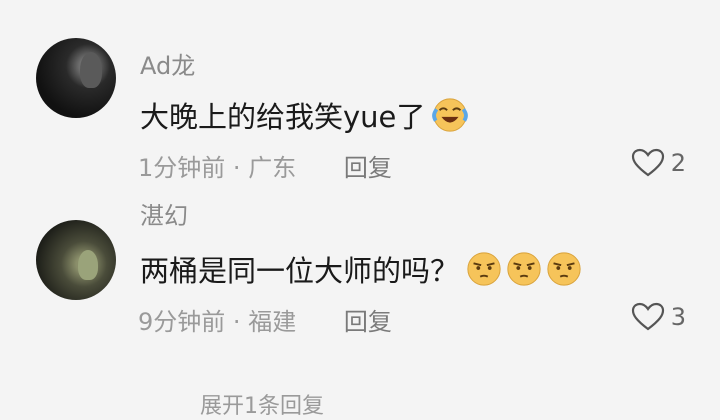 The image size is (720, 420). What do you see at coordinates (76, 260) in the screenshot?
I see `avatar` at bounding box center [76, 260].